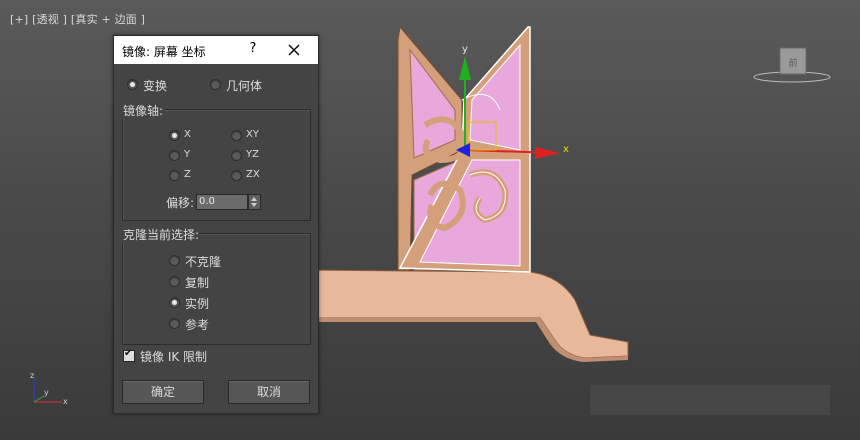  Describe the element at coordinates (174, 357) in the screenshot. I see `mirror-ik-label: 镜像 IK 限制` at that location.